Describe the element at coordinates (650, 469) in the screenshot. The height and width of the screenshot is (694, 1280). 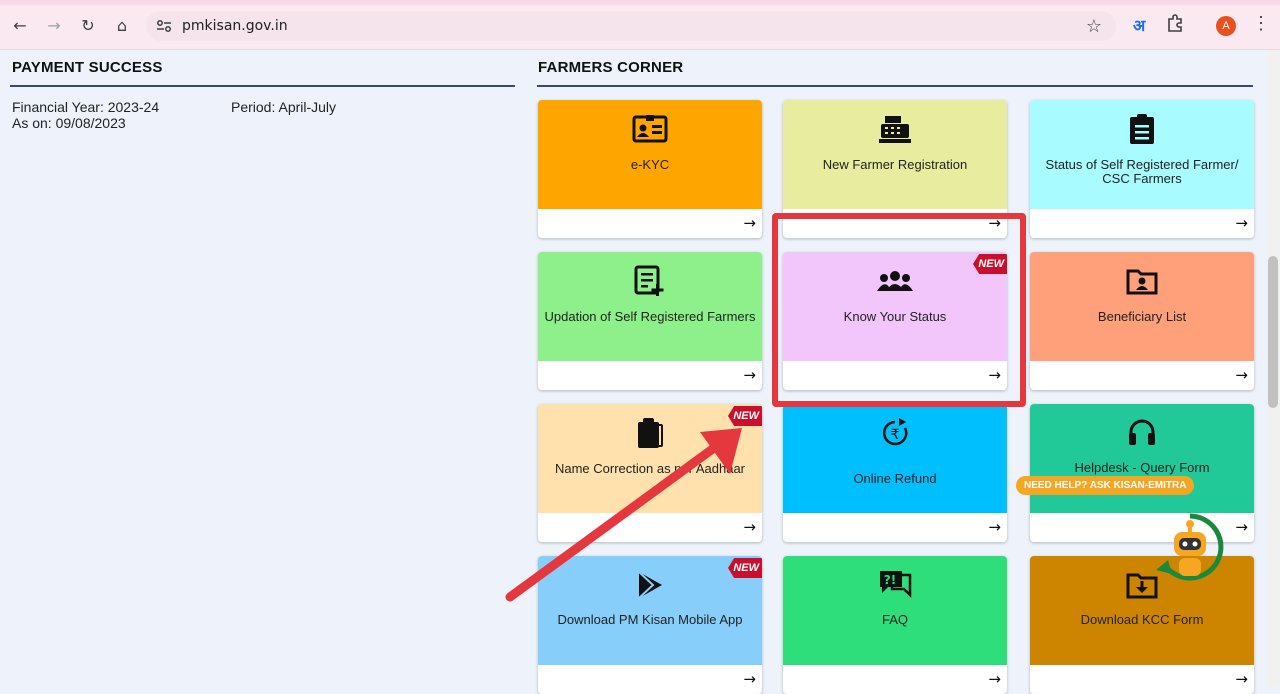
I see `tile-label: Name Correction as per Aadhaar` at that location.